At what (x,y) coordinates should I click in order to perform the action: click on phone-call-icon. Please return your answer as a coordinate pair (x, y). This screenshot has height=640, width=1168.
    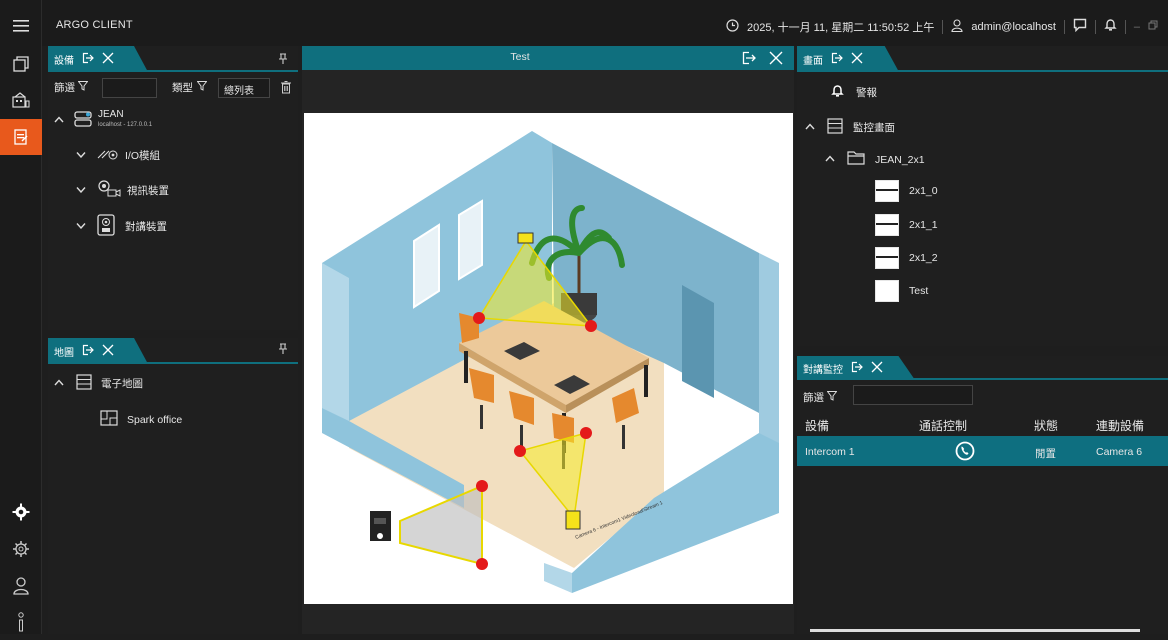
    Looking at the image, I should click on (965, 453).